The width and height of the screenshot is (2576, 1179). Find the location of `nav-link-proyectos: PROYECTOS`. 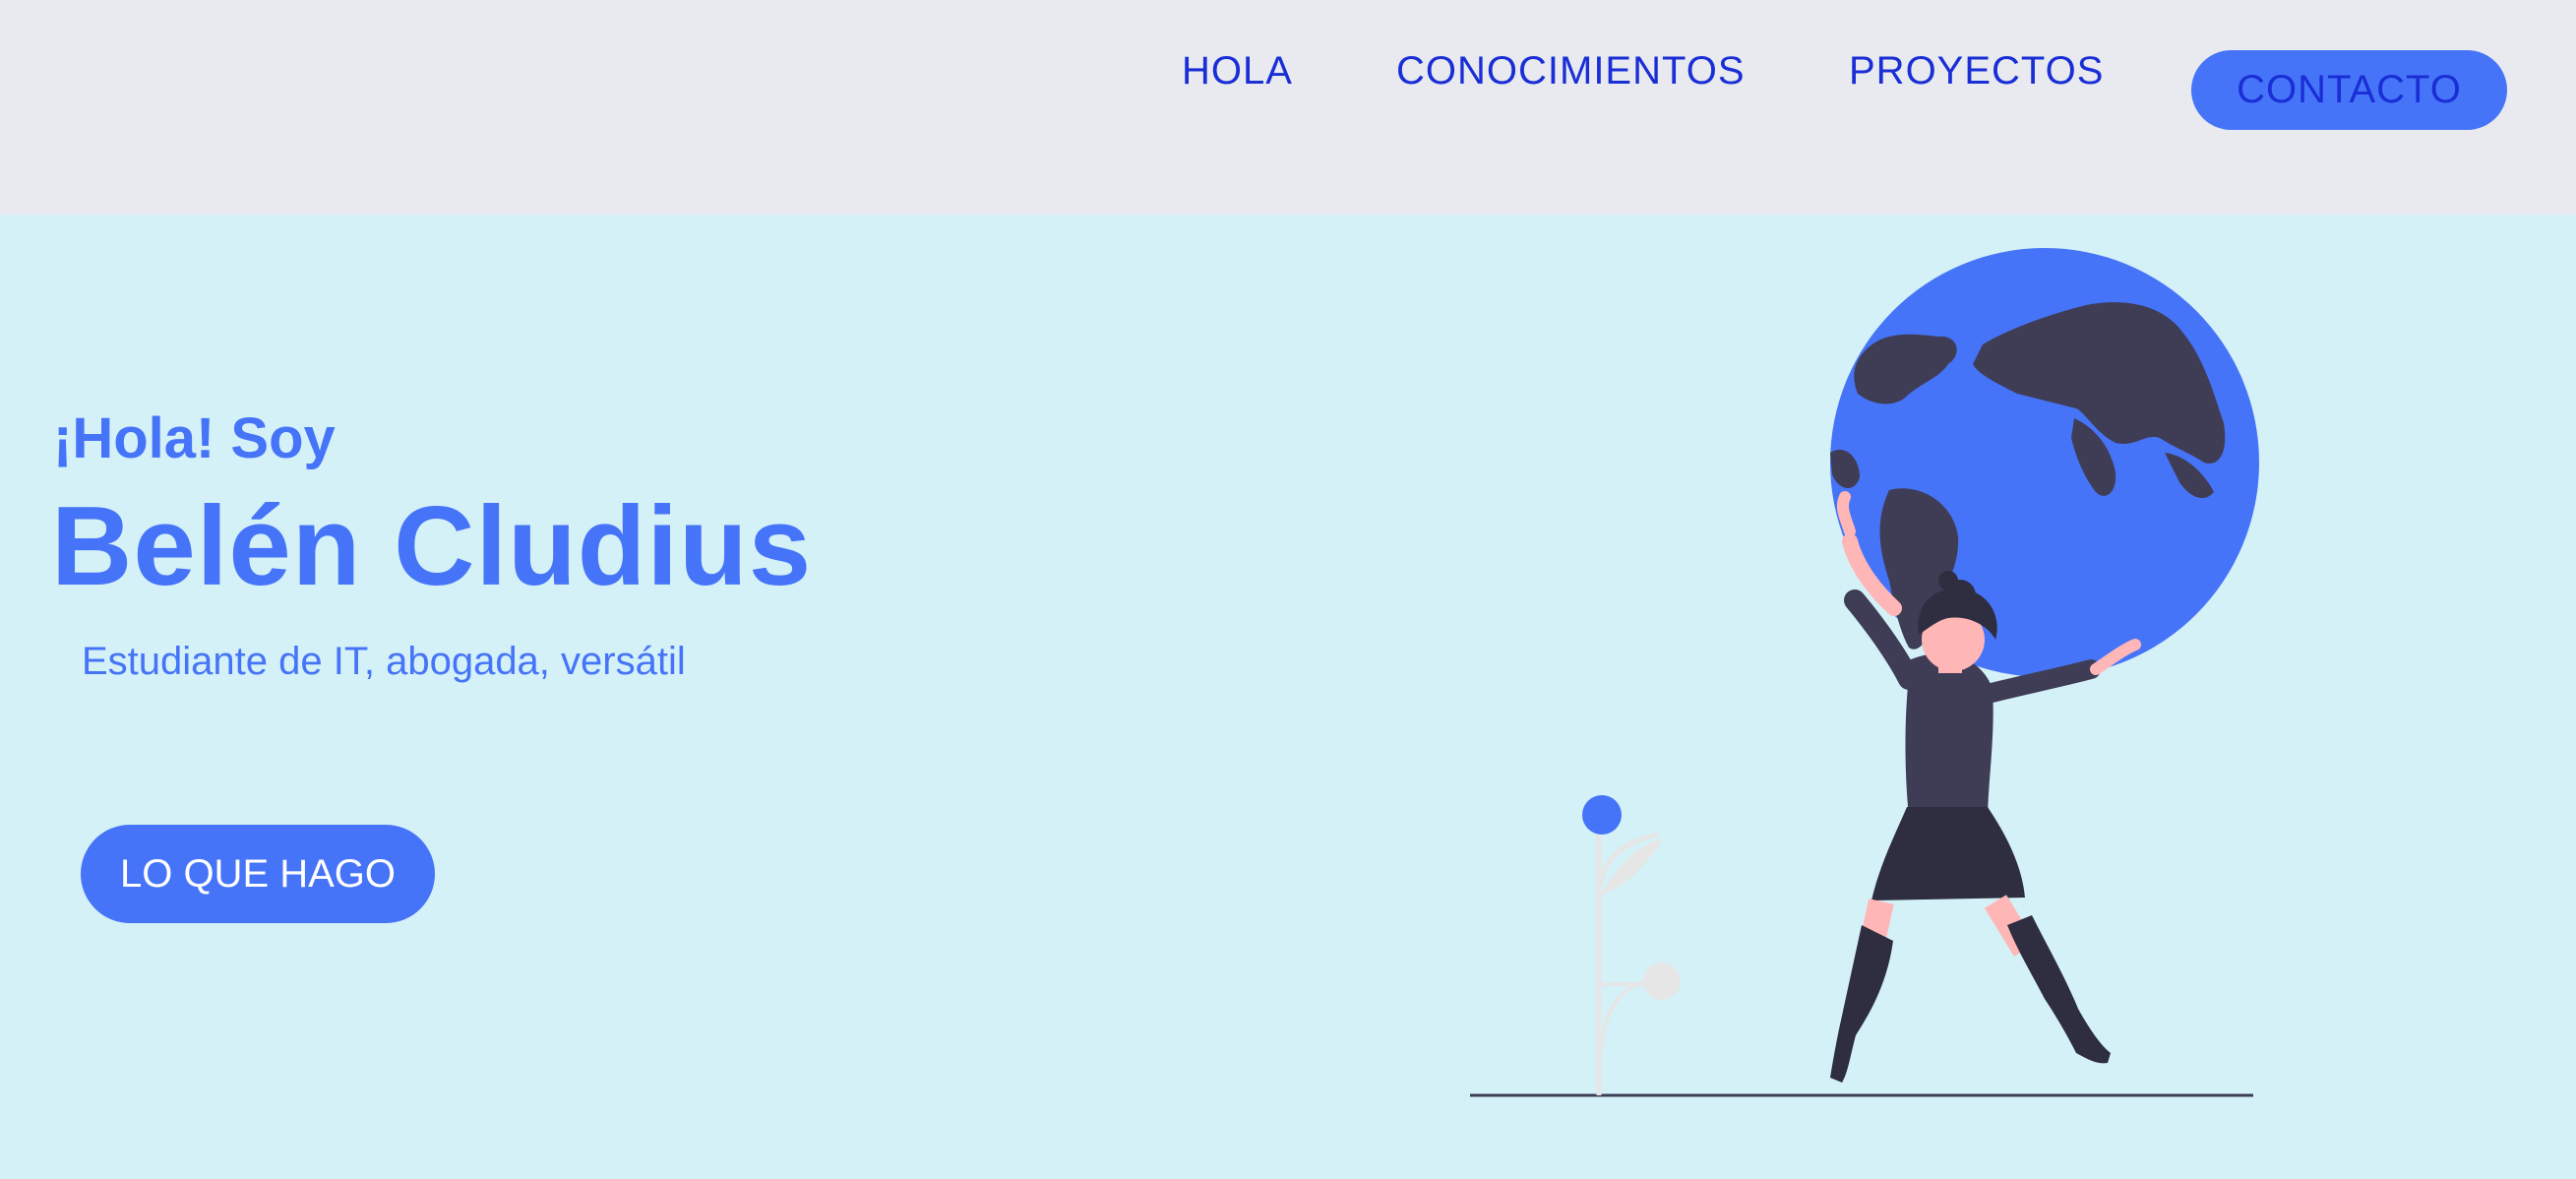

nav-link-proyectos: PROYECTOS is located at coordinates (1976, 71).